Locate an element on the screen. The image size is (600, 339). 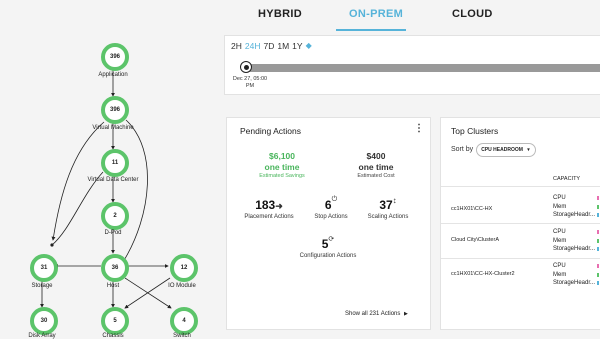
capacity-header: CAPACITY is located at coordinates (567, 179).